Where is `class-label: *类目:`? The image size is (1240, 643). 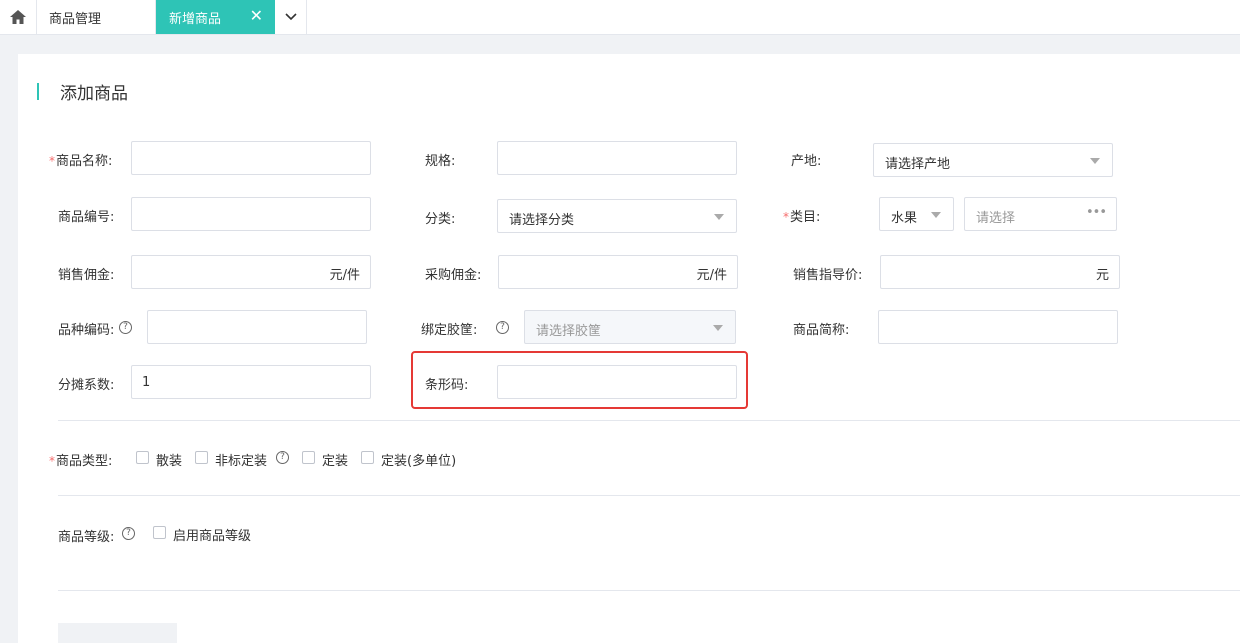 class-label: *类目: is located at coordinates (802, 217).